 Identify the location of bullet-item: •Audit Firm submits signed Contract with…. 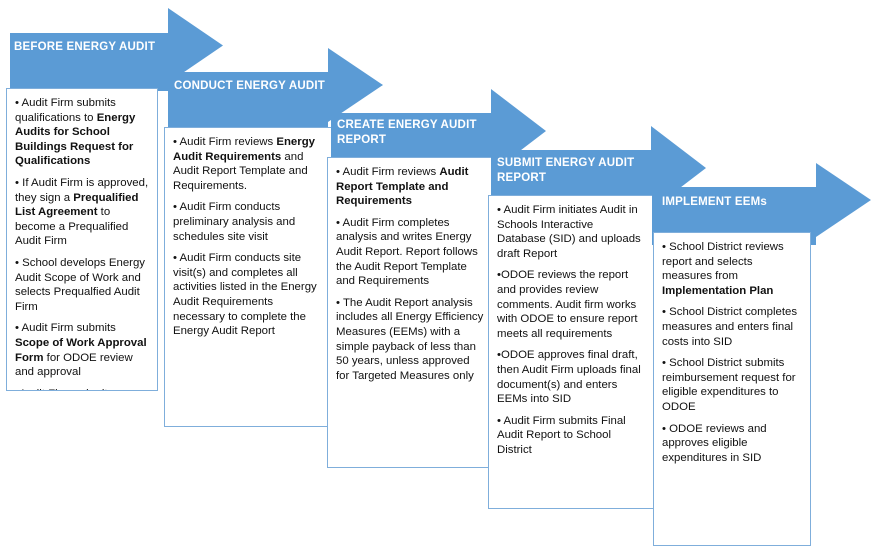
(82, 388).